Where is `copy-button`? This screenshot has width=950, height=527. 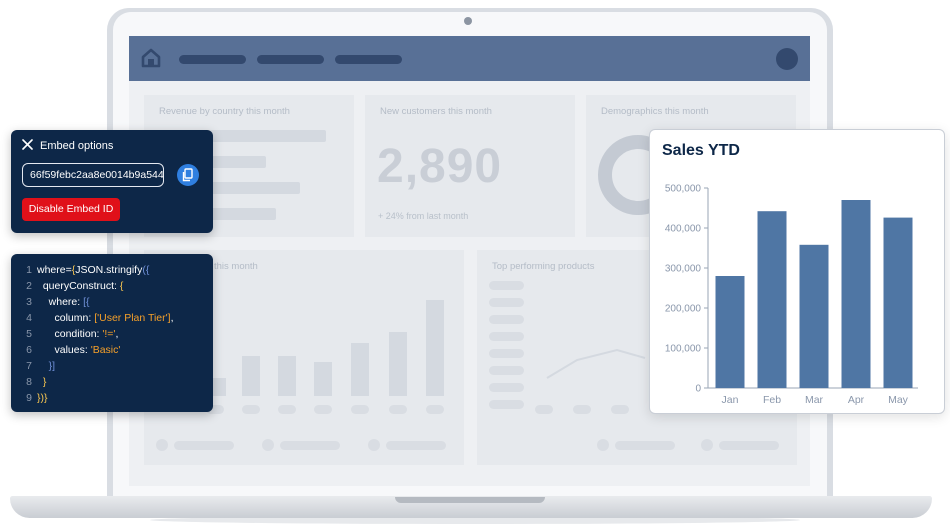 copy-button is located at coordinates (188, 175).